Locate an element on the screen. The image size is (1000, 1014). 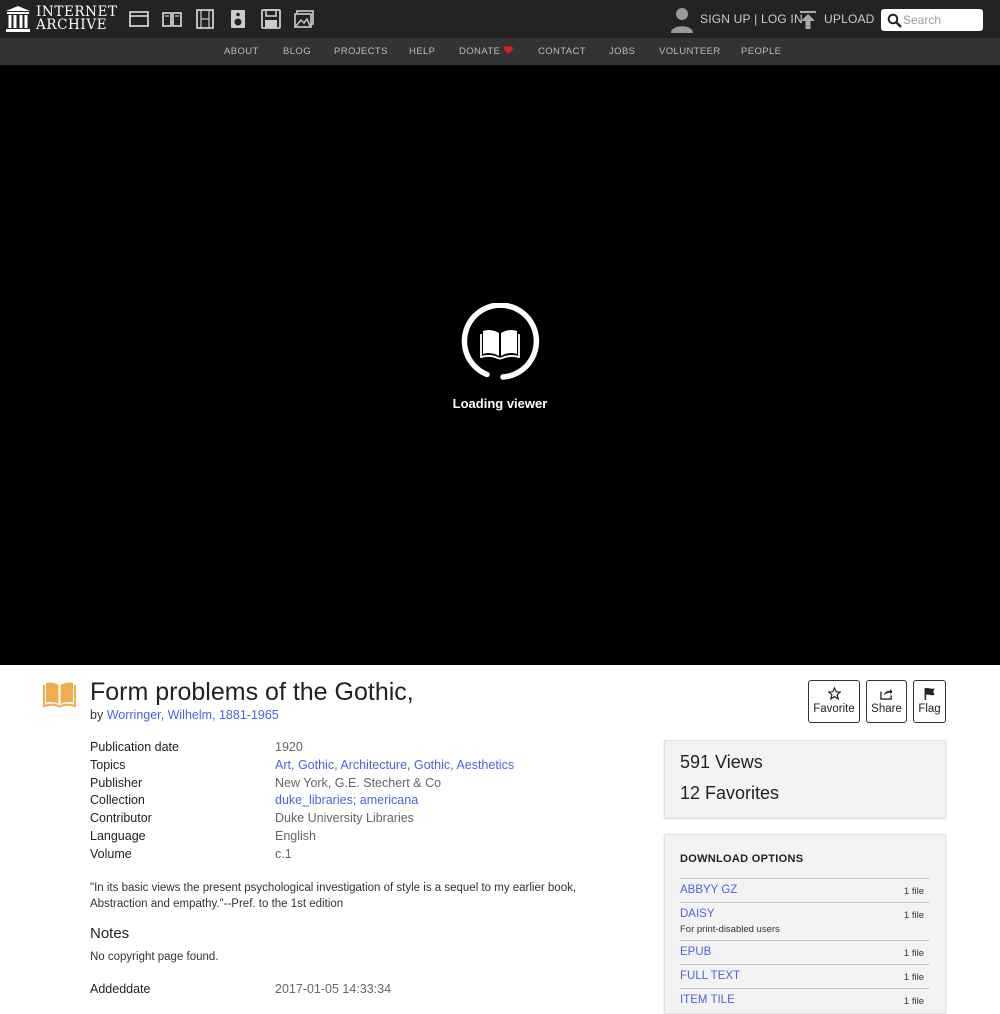
publisher-value: New York, G.E. Stechert & Co is located at coordinates (358, 782).